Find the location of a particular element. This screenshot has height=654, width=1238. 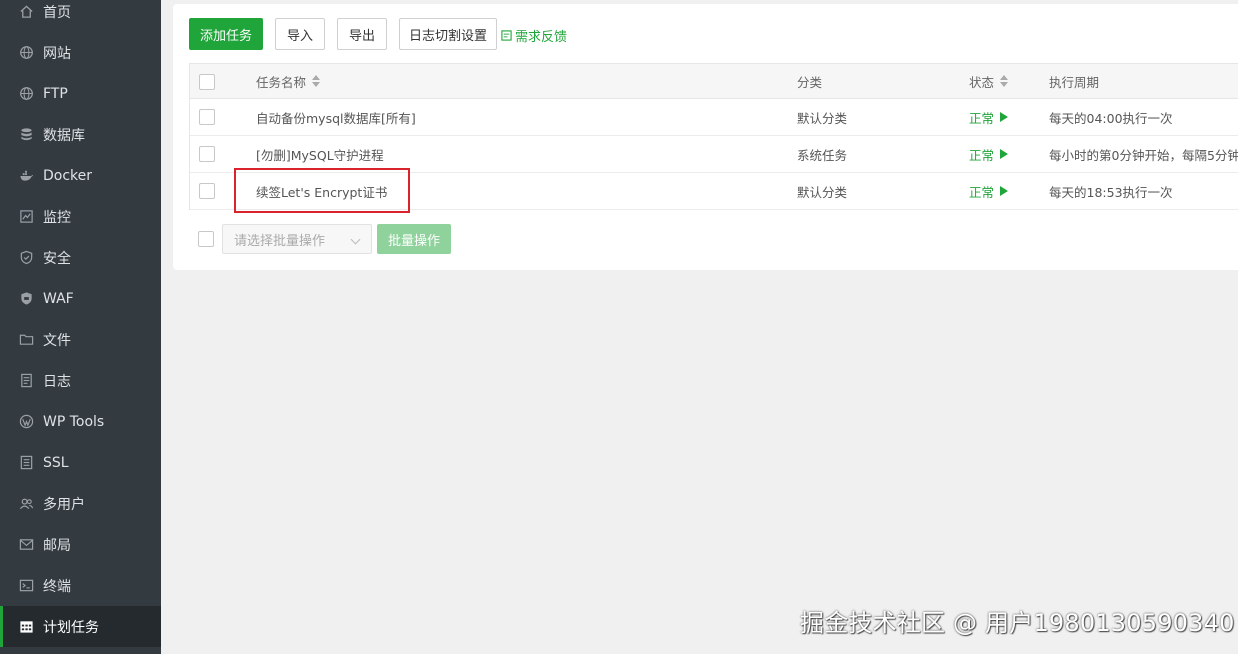

log-icon is located at coordinates (26, 381).